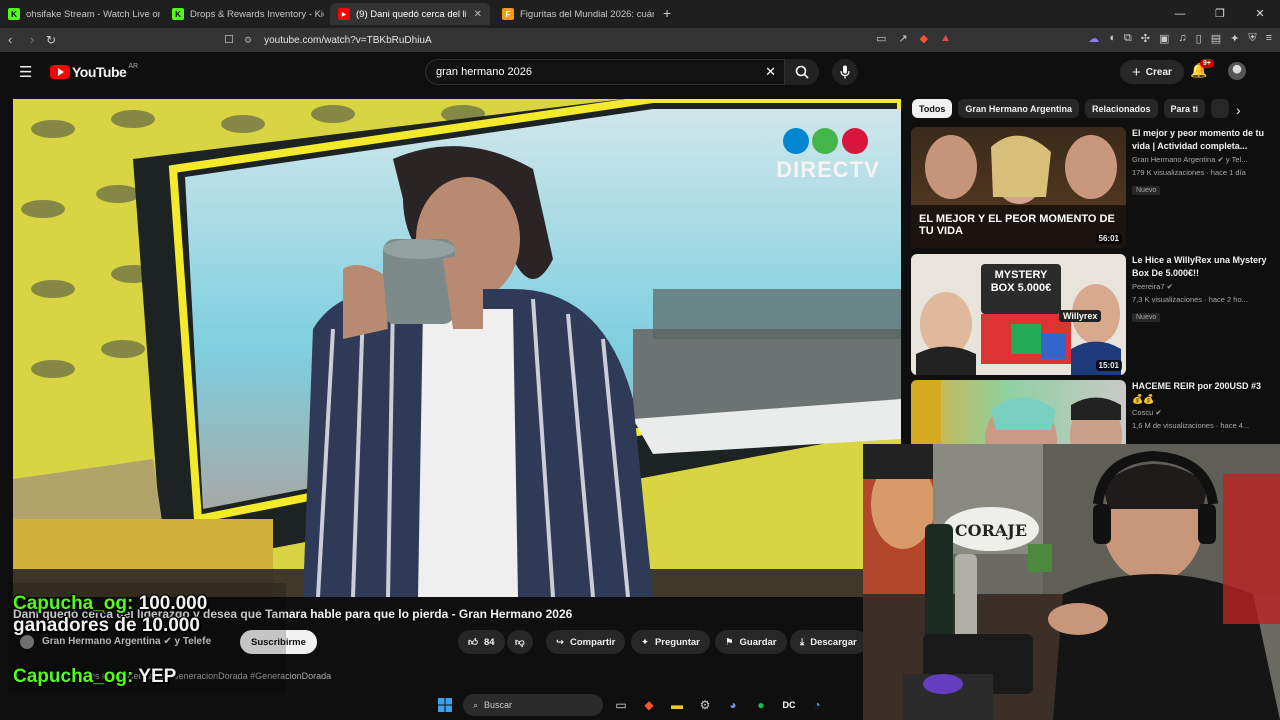 The width and height of the screenshot is (1280, 720). I want to click on chevron-right-icon: ›, so click(1238, 110).